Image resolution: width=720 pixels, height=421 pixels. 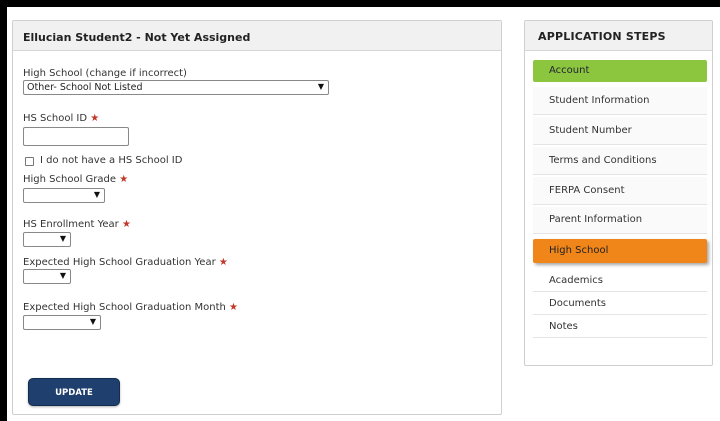 What do you see at coordinates (77, 224) in the screenshot?
I see `hs-enrollment-year-label: HS Enrollment Year ★` at bounding box center [77, 224].